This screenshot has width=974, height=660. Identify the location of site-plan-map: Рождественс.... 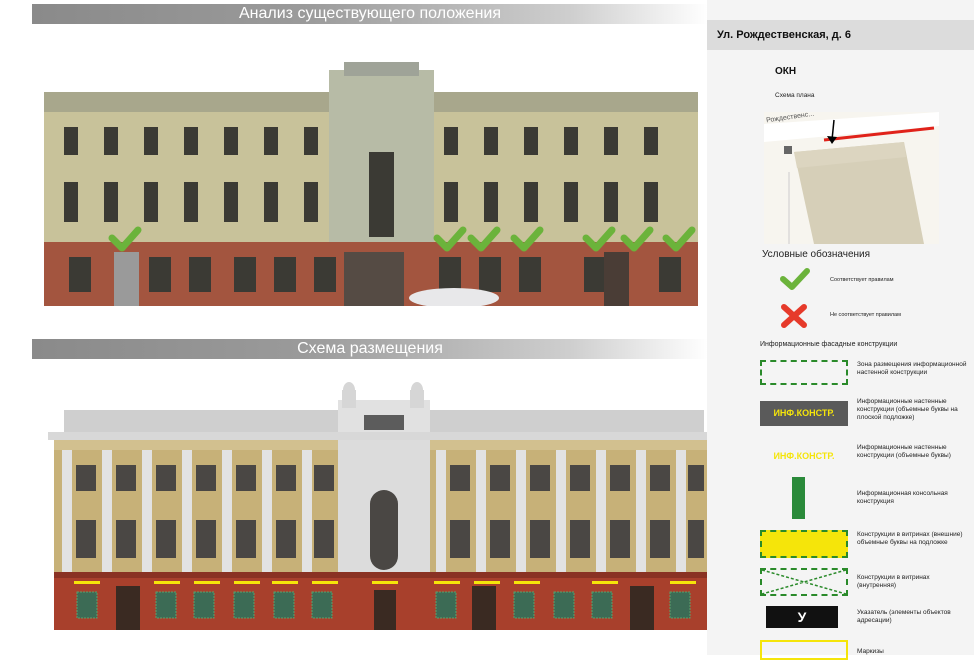
(851, 178).